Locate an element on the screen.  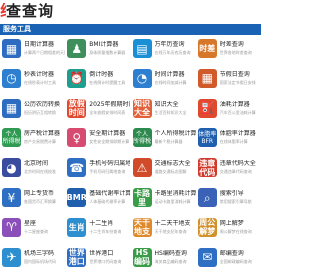
alarm-clock-icon: ⏰ is located at coordinates (77, 78).